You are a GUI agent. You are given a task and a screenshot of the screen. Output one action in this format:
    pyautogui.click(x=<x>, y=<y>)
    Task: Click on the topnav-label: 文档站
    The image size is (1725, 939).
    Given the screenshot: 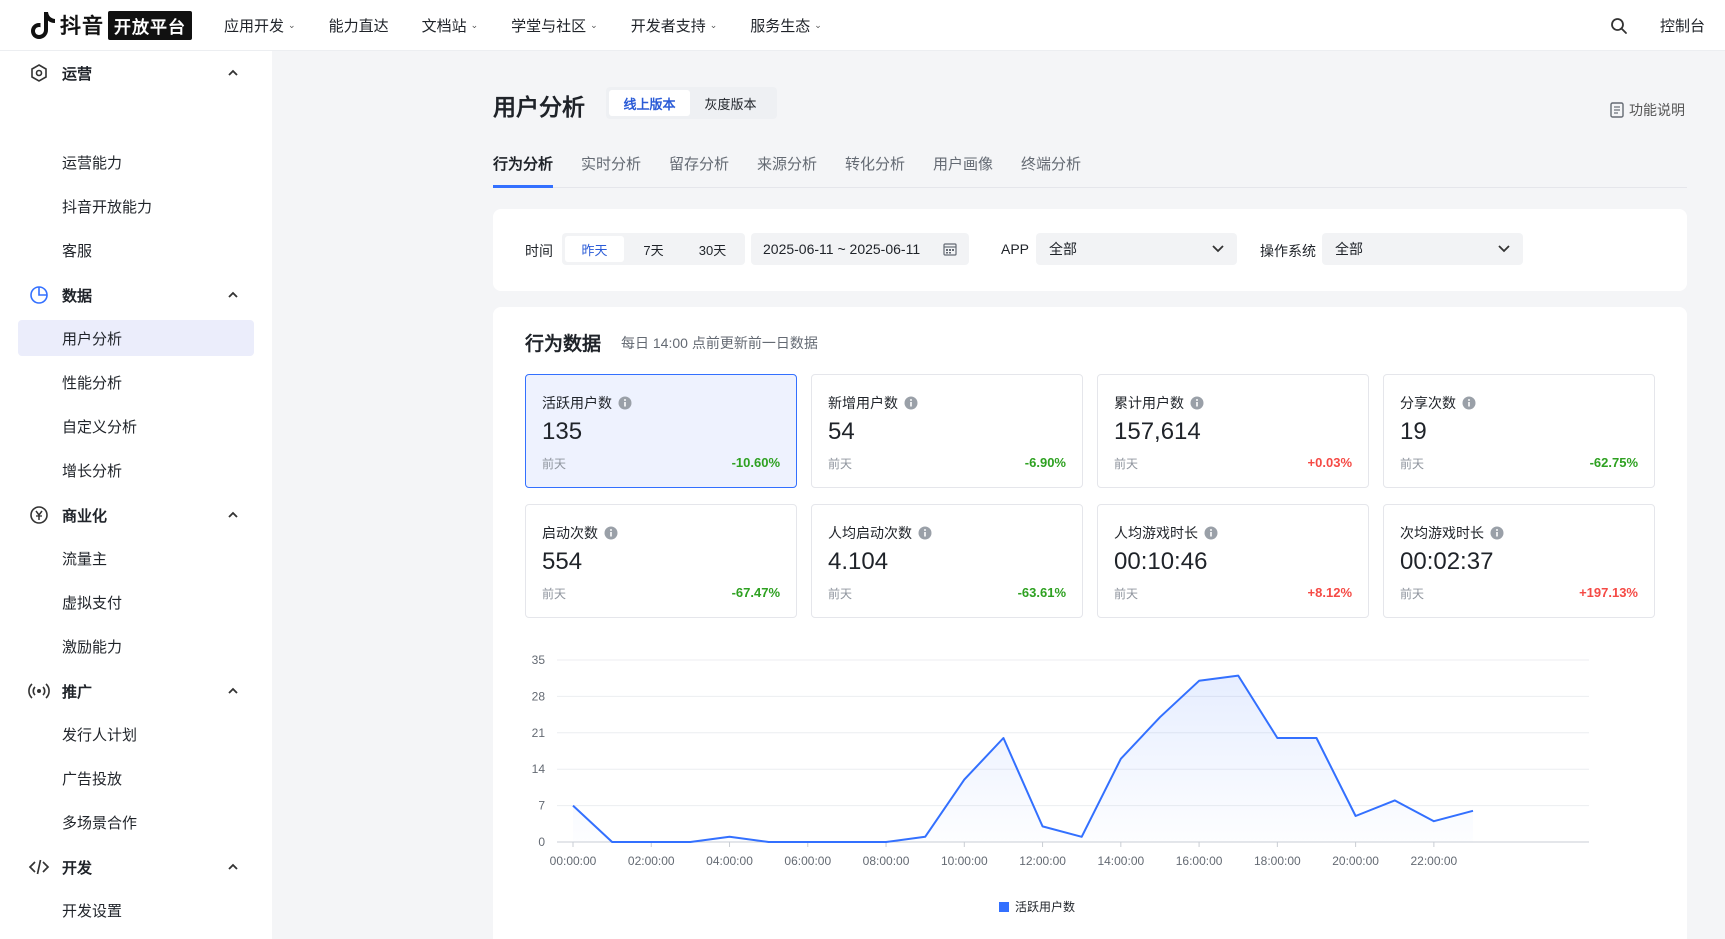 What is the action you would take?
    pyautogui.click(x=444, y=26)
    